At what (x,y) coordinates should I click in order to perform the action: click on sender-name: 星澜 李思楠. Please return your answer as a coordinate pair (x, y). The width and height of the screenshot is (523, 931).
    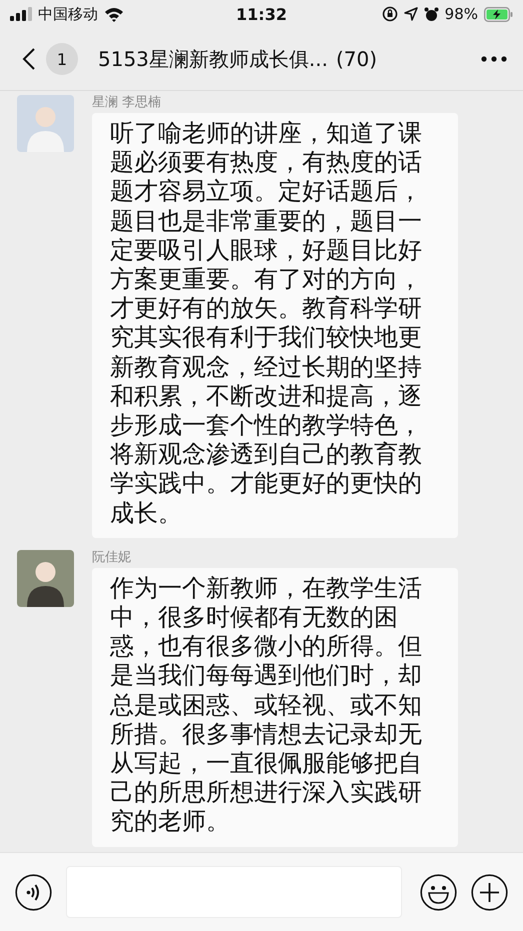
    Looking at the image, I should click on (127, 102).